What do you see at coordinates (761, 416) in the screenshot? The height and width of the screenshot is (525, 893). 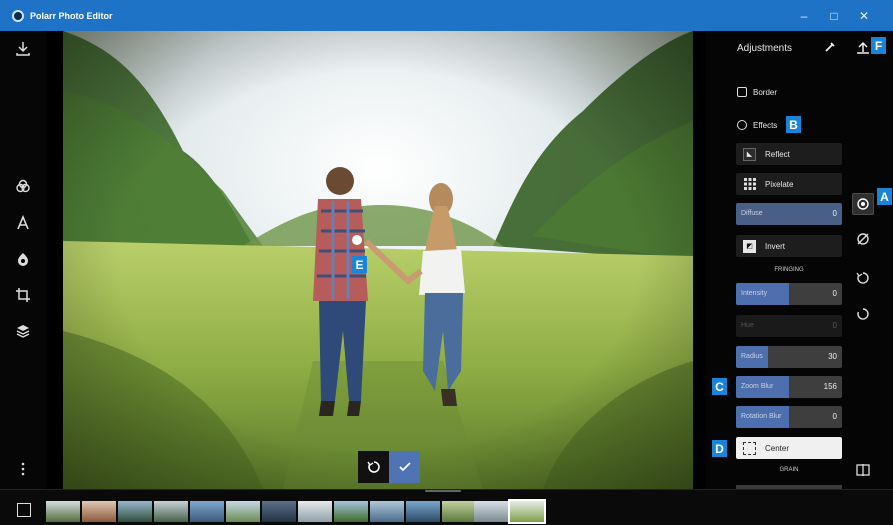 I see `rotation-blur-label: Rotation Blur` at bounding box center [761, 416].